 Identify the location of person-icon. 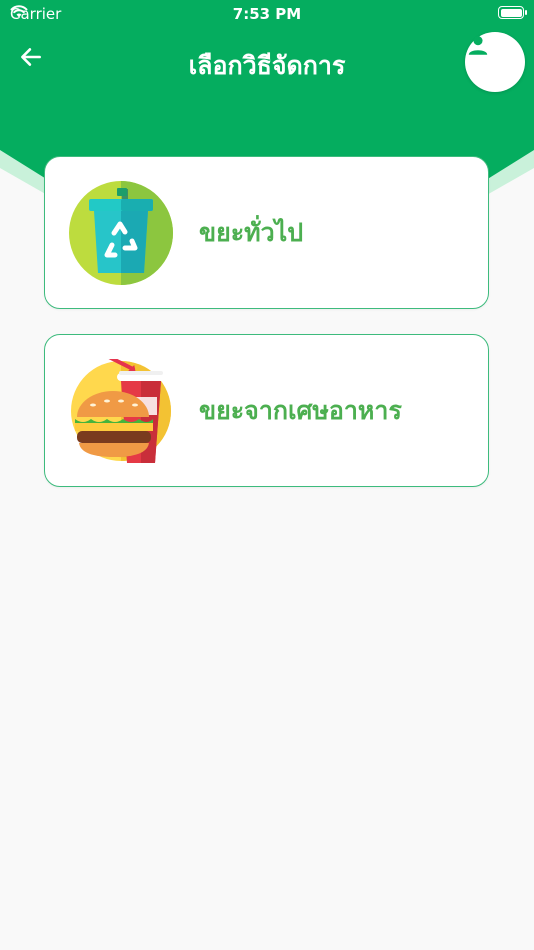
(478, 45).